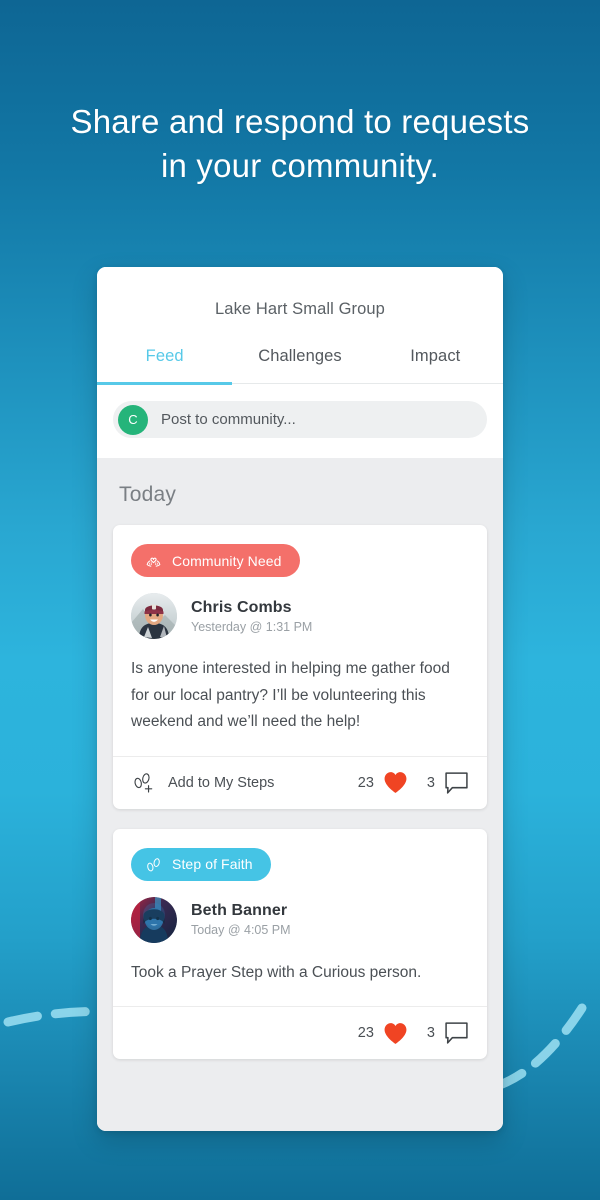 The height and width of the screenshot is (1200, 600). Describe the element at coordinates (241, 919) in the screenshot. I see `author-meta: Beth Banner Today @ 4:05 PM` at that location.